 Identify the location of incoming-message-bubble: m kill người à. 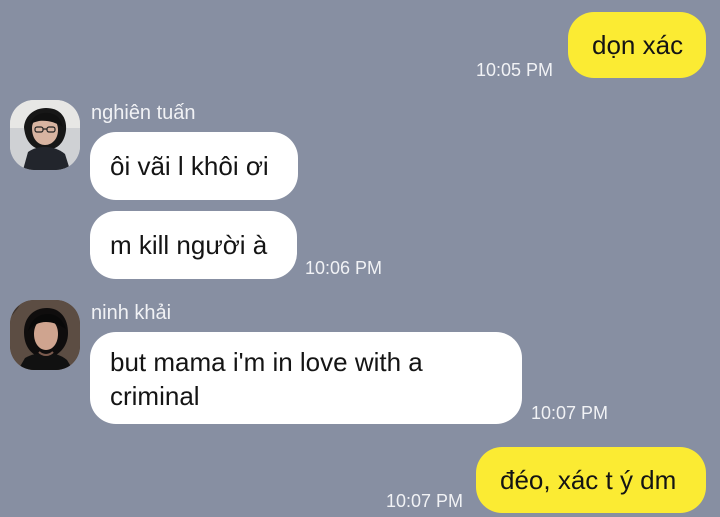
(193, 245).